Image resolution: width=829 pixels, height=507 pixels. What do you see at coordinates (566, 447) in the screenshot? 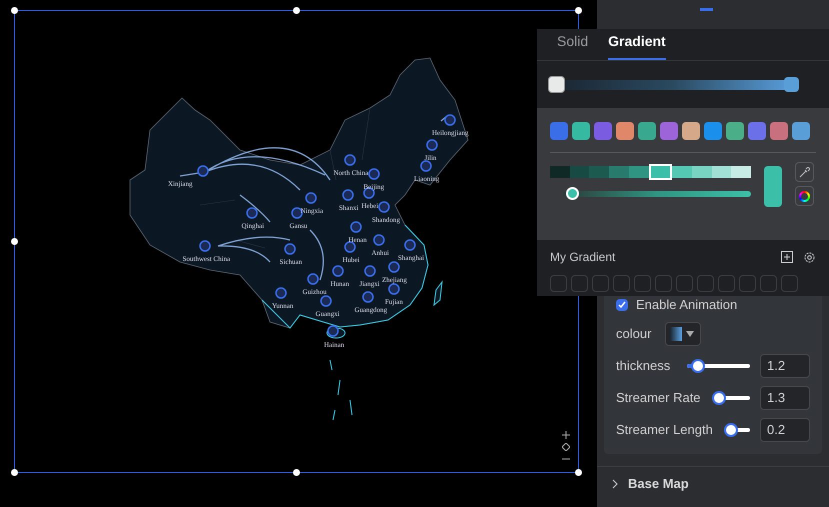
I see `locate-icon` at bounding box center [566, 447].